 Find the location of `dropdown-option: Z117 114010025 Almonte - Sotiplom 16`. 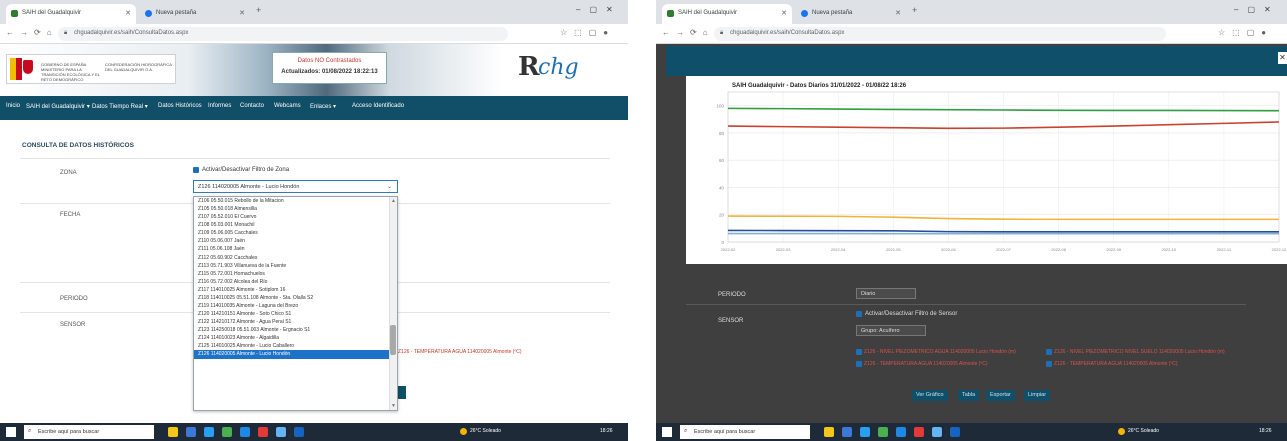

dropdown-option: Z117 114010025 Almonte - Sotiplom 16 is located at coordinates (295, 290).